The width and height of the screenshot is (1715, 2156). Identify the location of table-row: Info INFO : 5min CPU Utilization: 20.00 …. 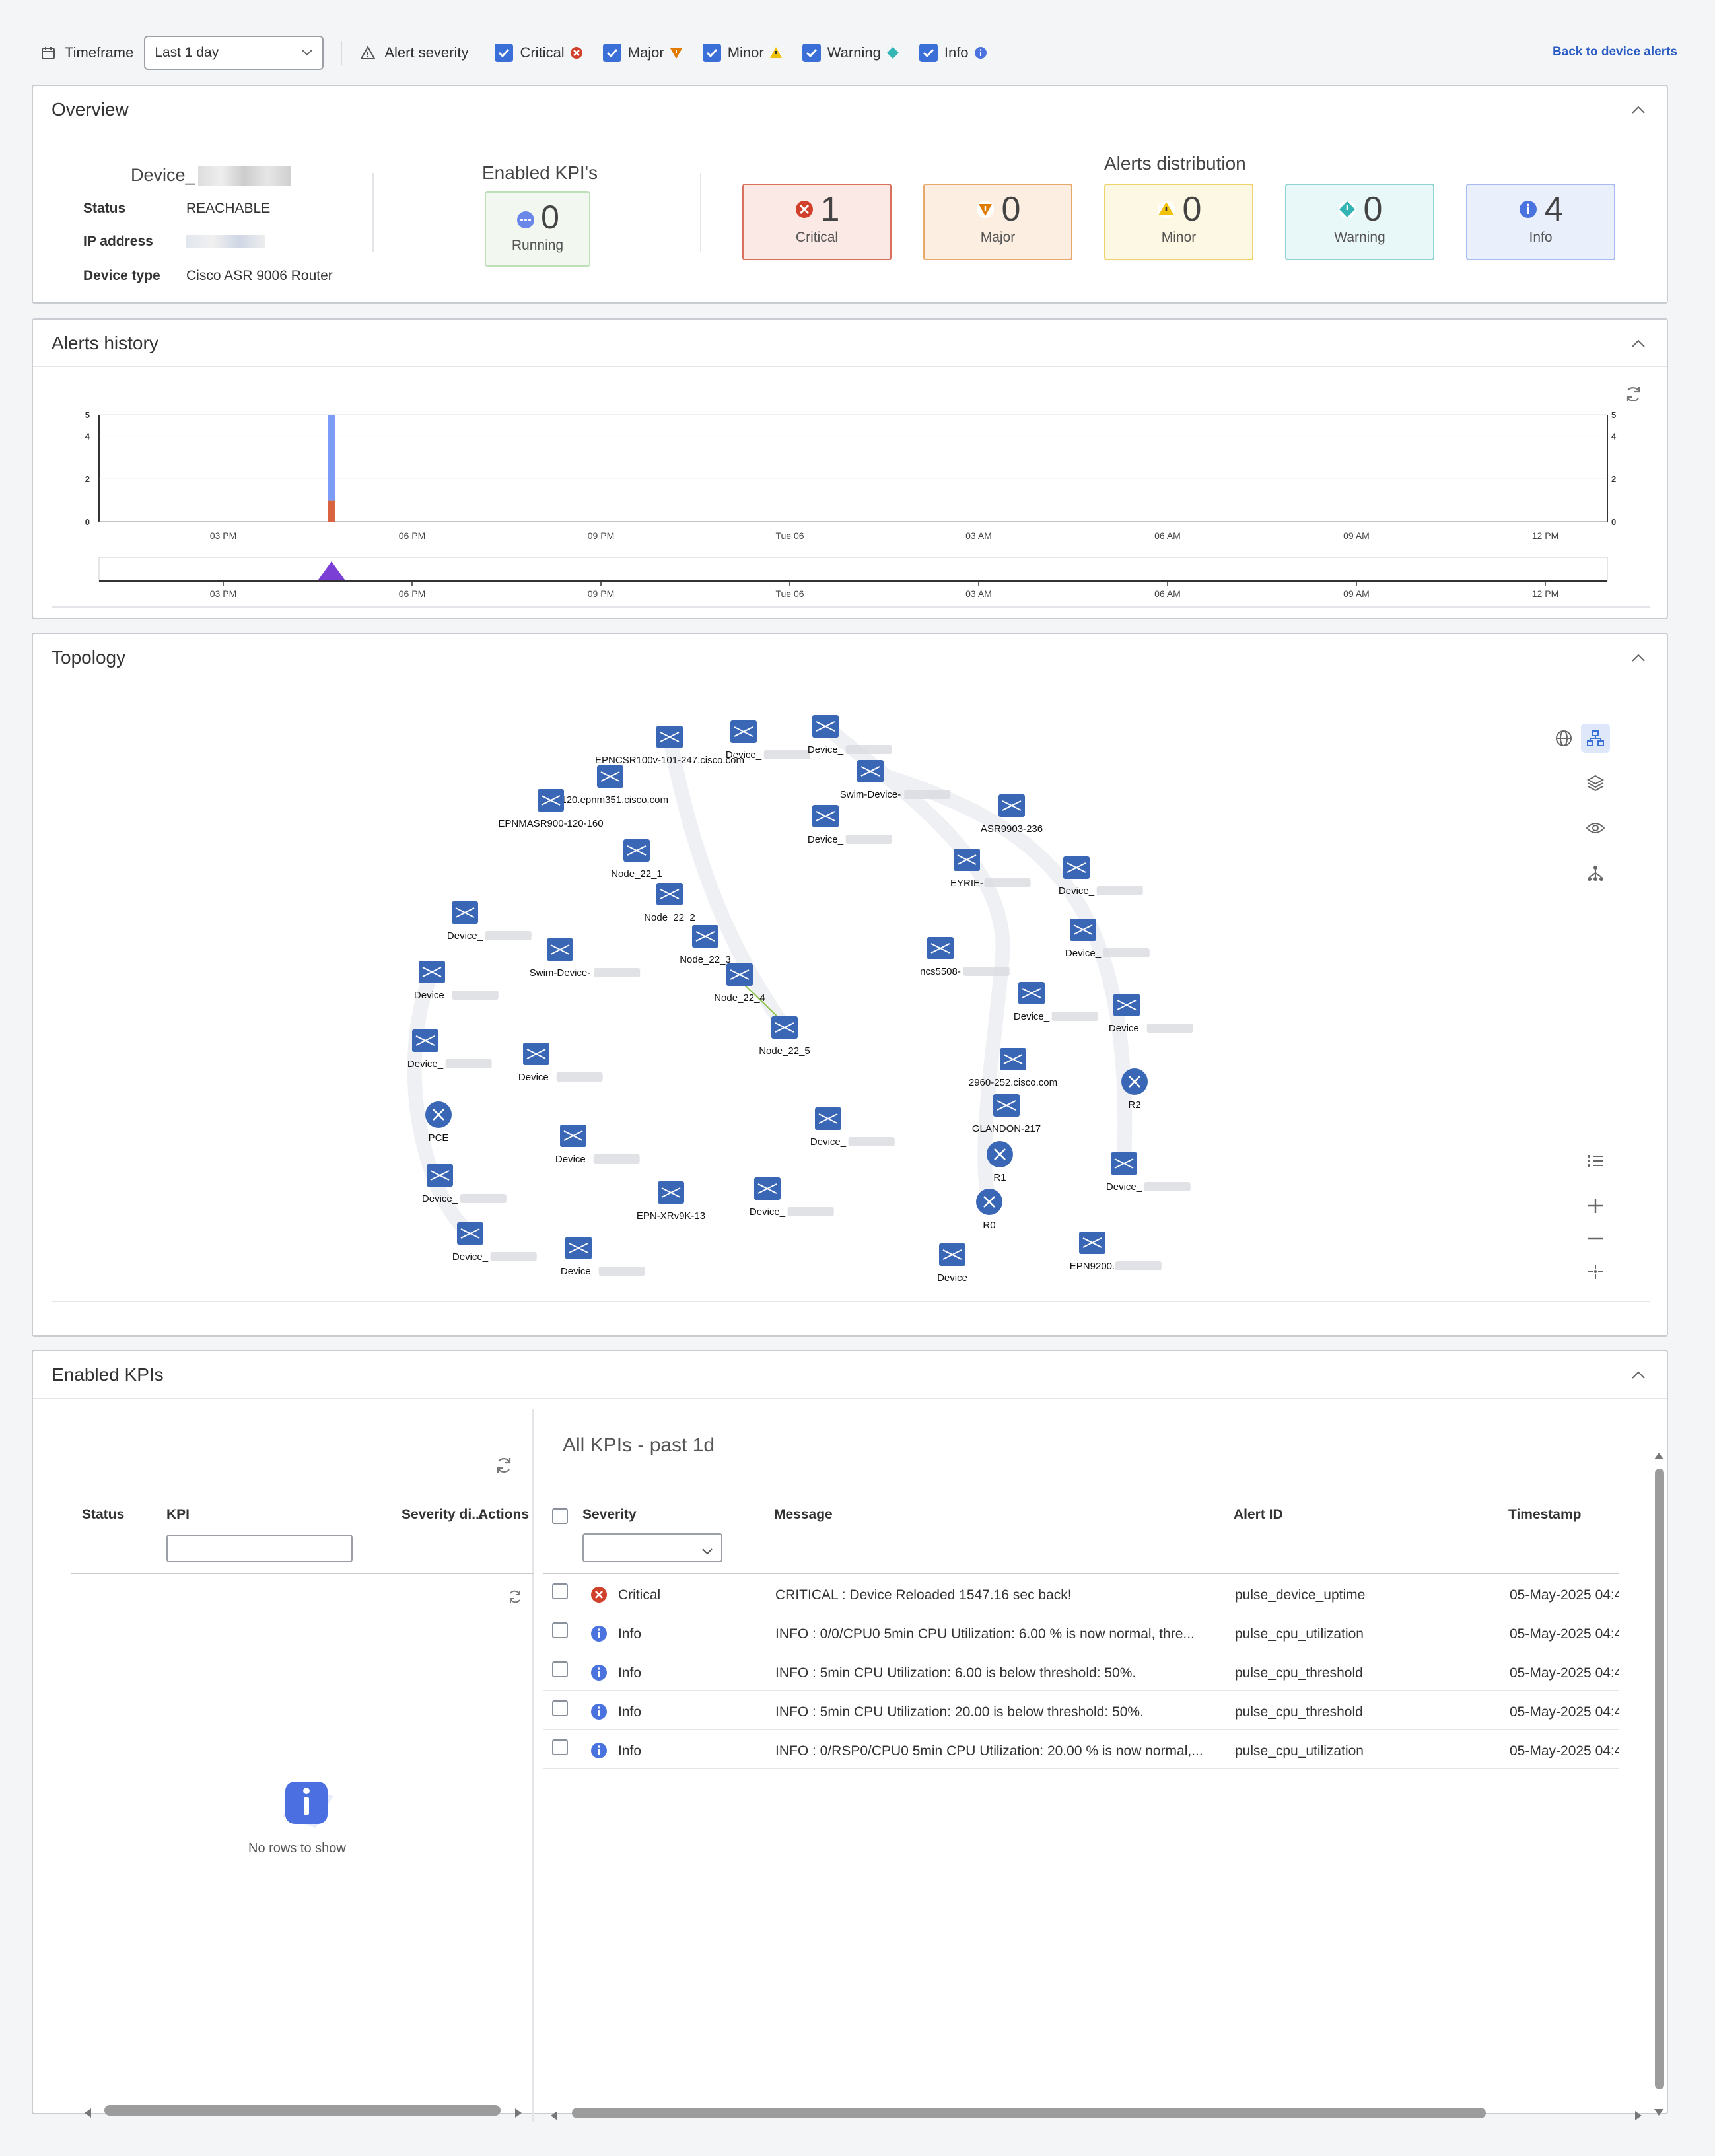
(1081, 1710).